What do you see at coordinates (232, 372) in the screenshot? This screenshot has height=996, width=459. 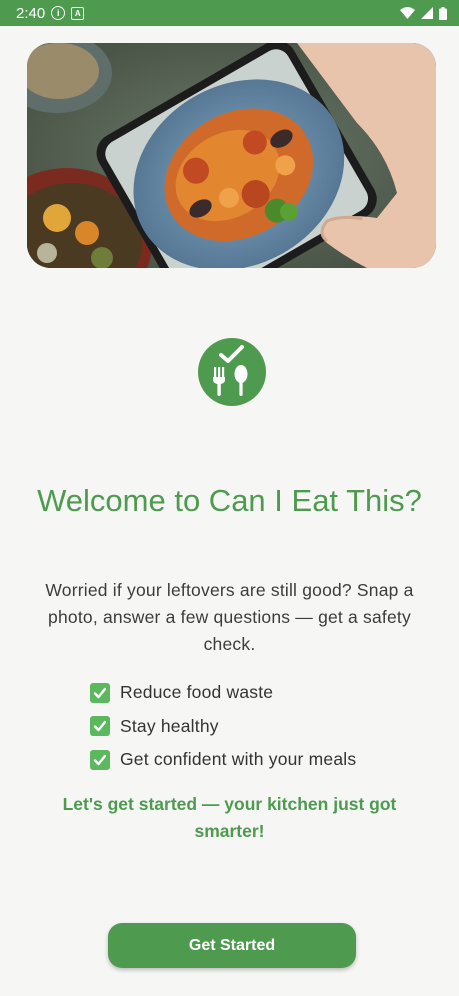 I see `app-logo-icon` at bounding box center [232, 372].